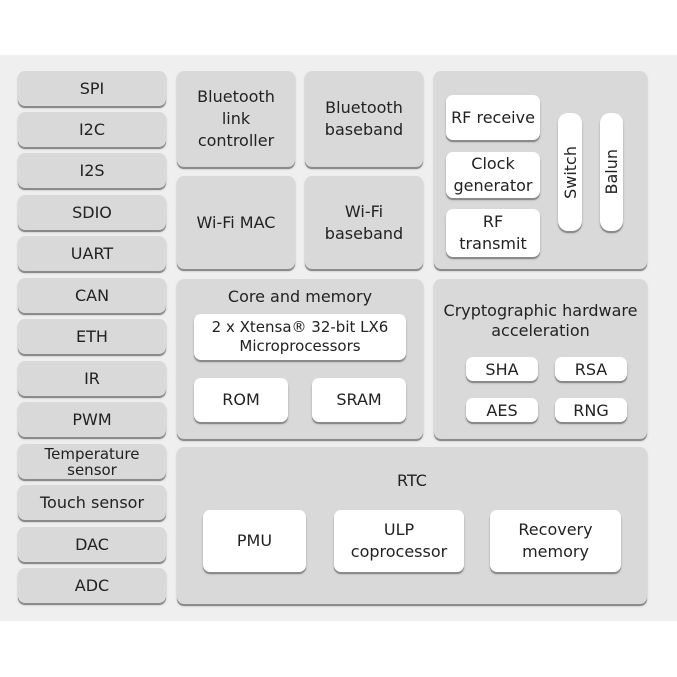  I want to click on peripheral-label: Touch sensor, so click(92, 502).